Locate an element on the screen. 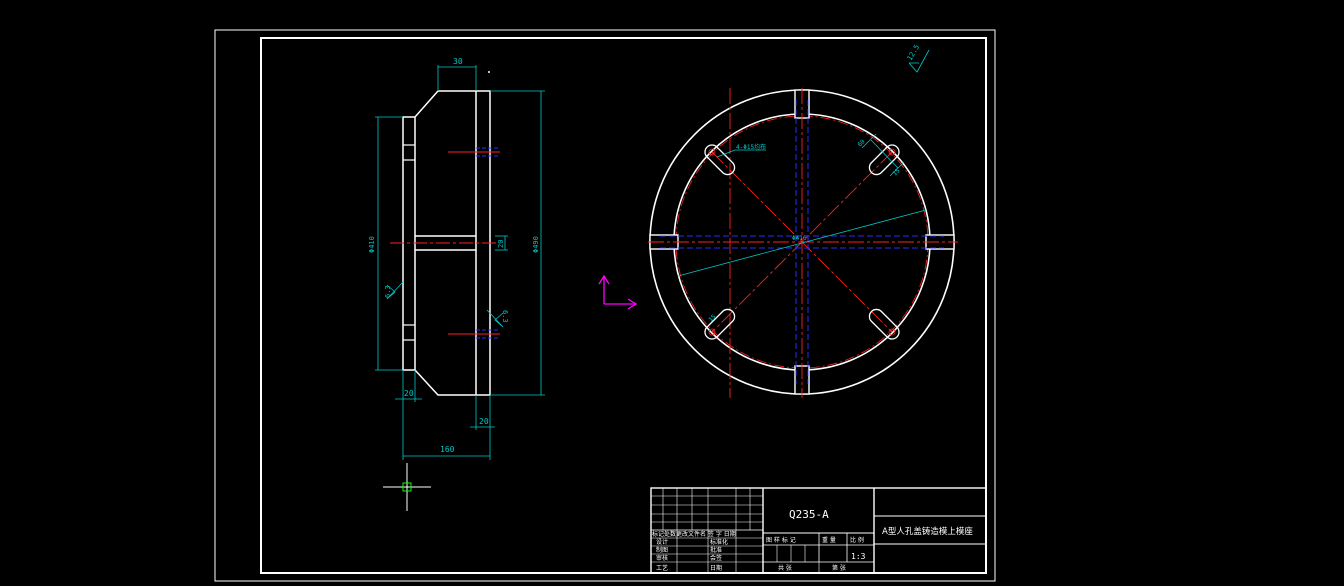 The height and width of the screenshot is (586, 1344). title-col-scale: 比 例 is located at coordinates (857, 540).